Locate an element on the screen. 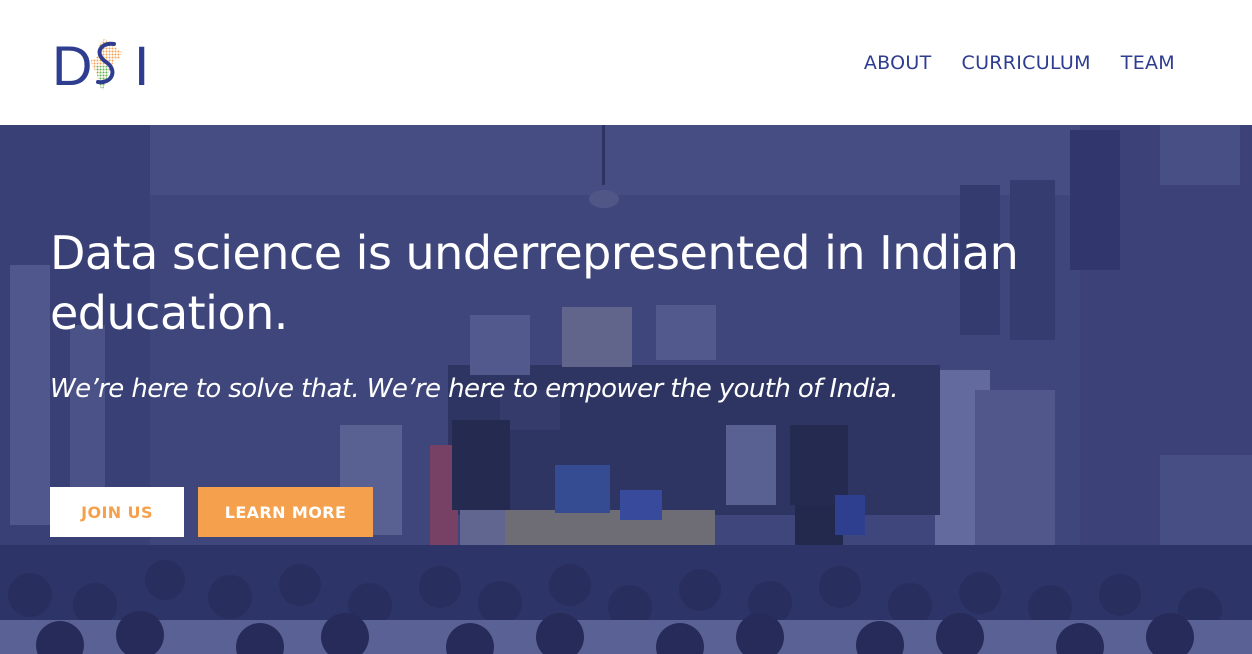 The image size is (1252, 654). dsi-logo: D S I is located at coordinates (102, 66).